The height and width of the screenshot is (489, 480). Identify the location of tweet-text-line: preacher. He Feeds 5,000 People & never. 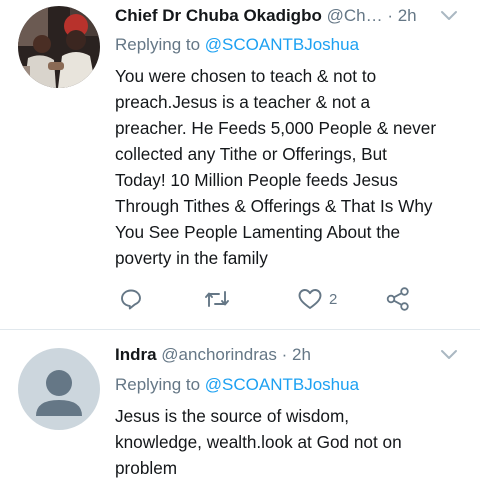
(276, 128).